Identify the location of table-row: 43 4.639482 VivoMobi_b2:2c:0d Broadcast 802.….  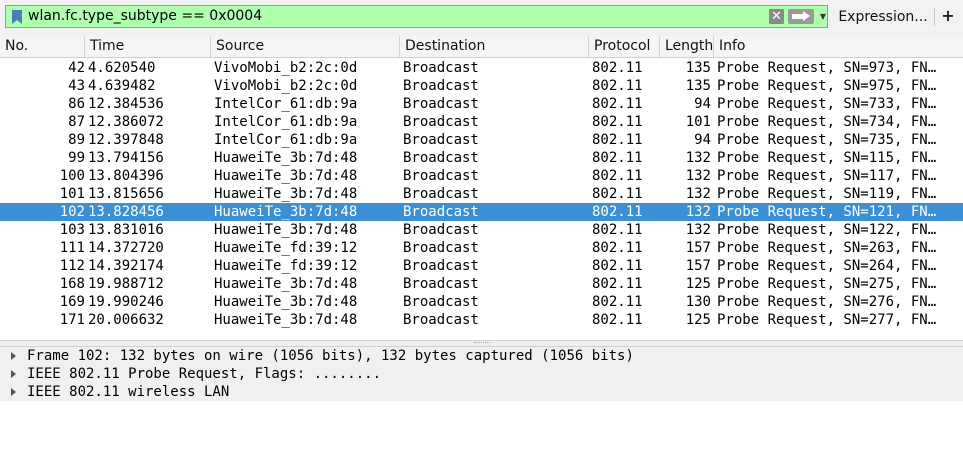
(481, 86).